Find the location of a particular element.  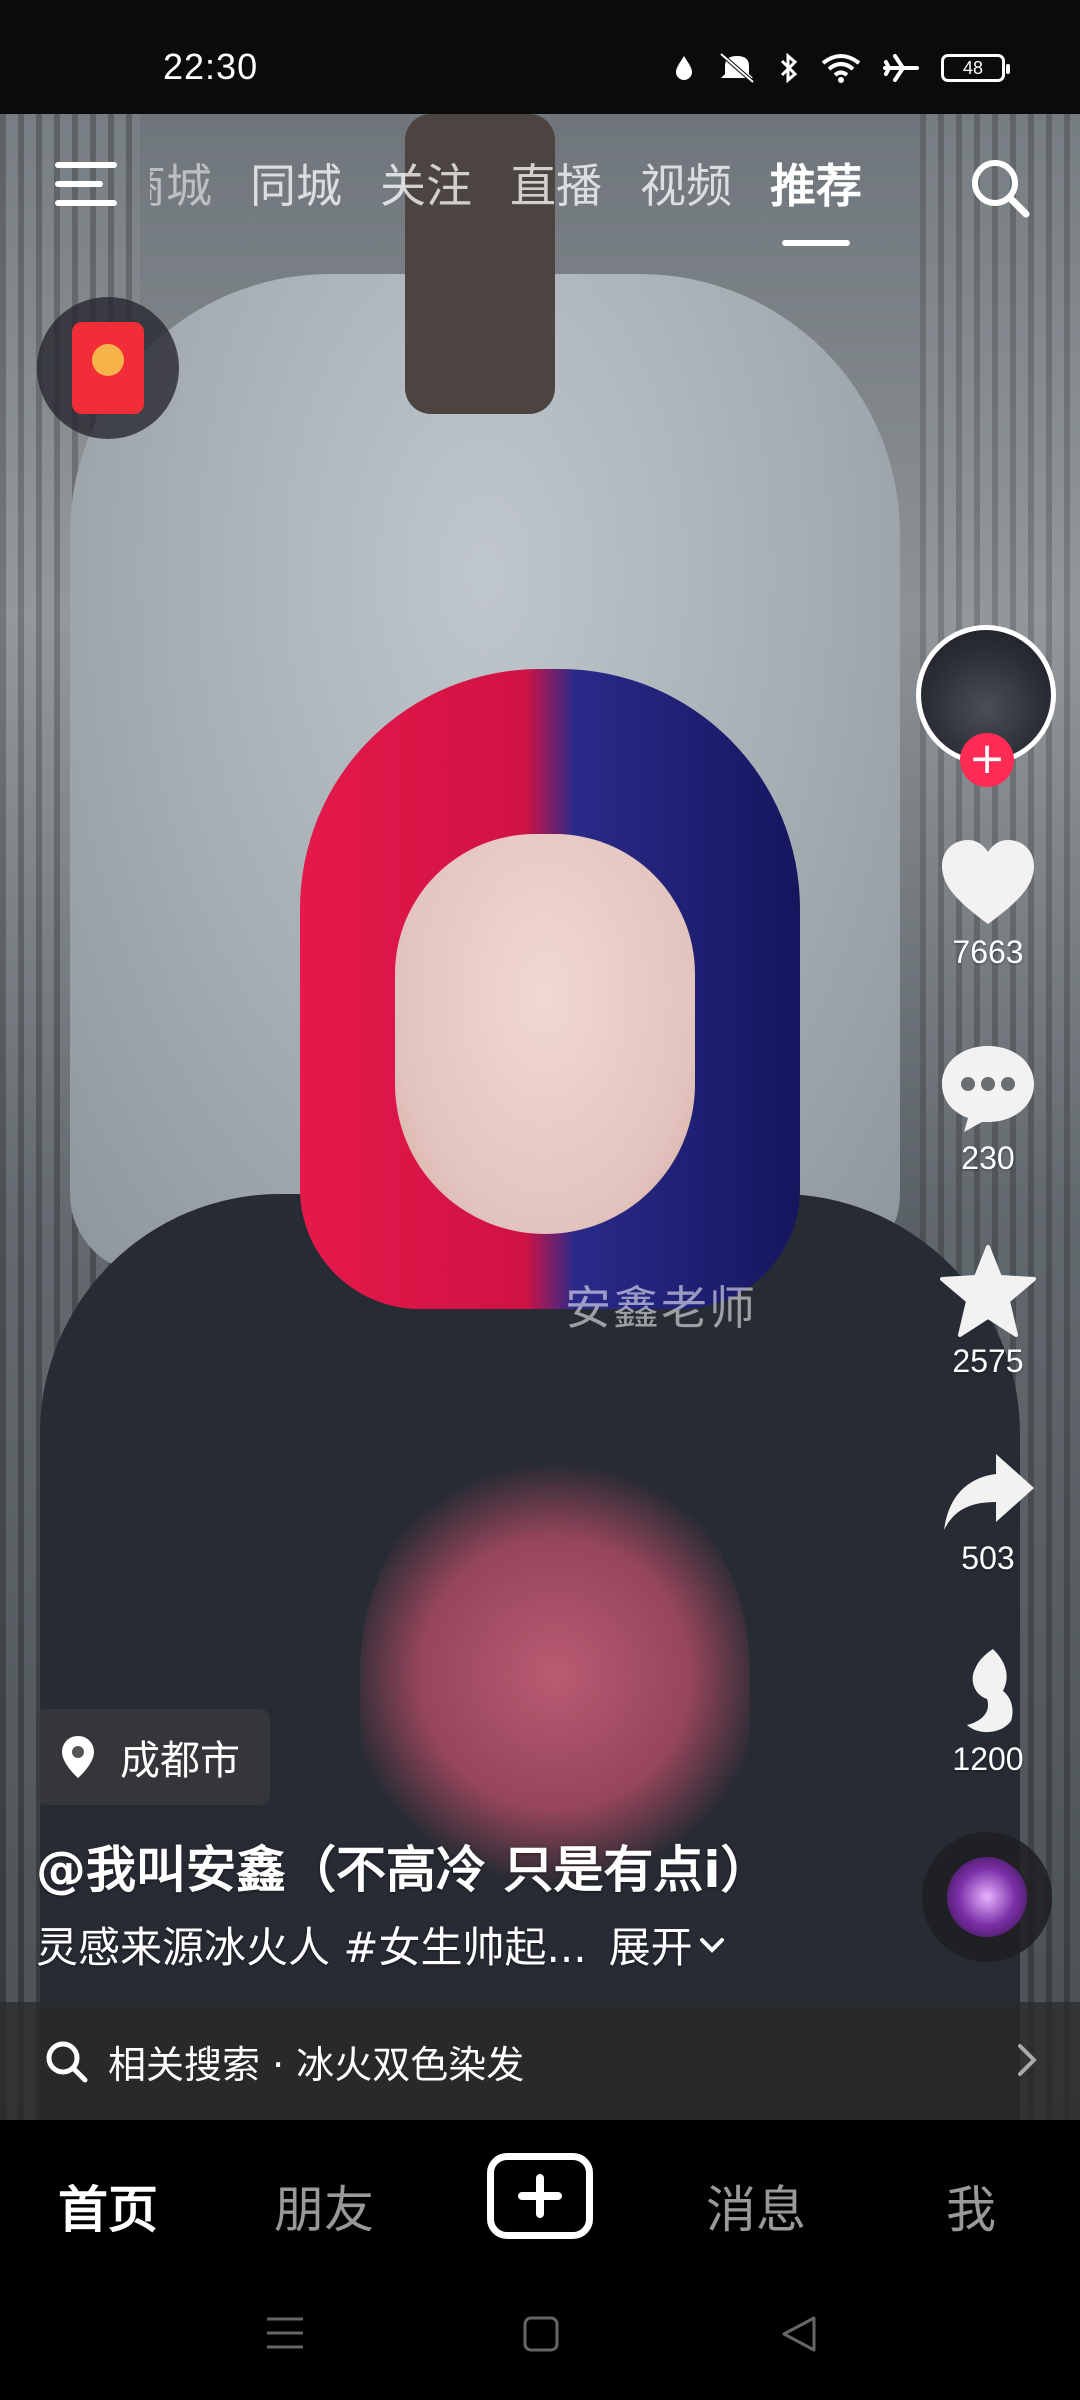

video-description: 灵感来源冰火人 #女生帅起... 展开 is located at coordinates (380, 1944).